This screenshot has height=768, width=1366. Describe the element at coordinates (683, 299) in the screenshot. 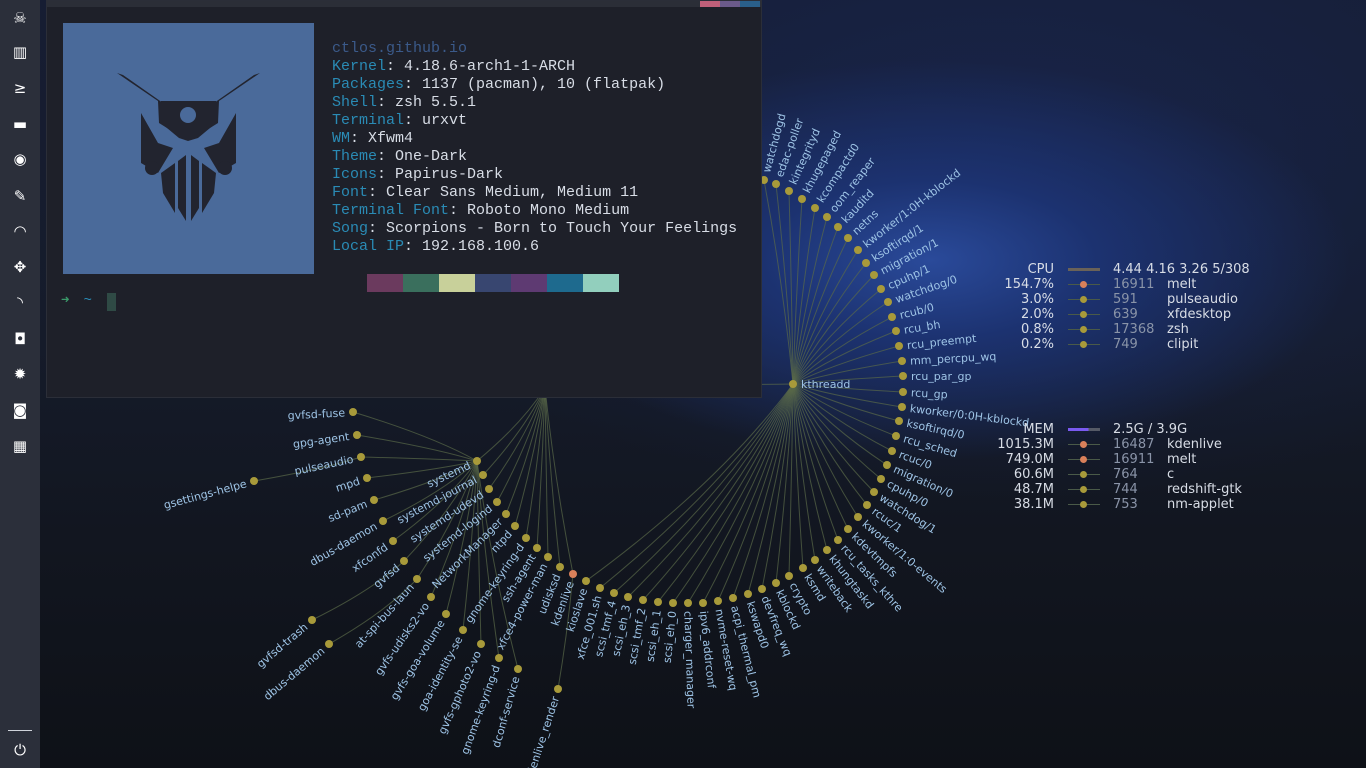

I see `cpu-process-row: 3.0% 591 pulseaudio` at that location.